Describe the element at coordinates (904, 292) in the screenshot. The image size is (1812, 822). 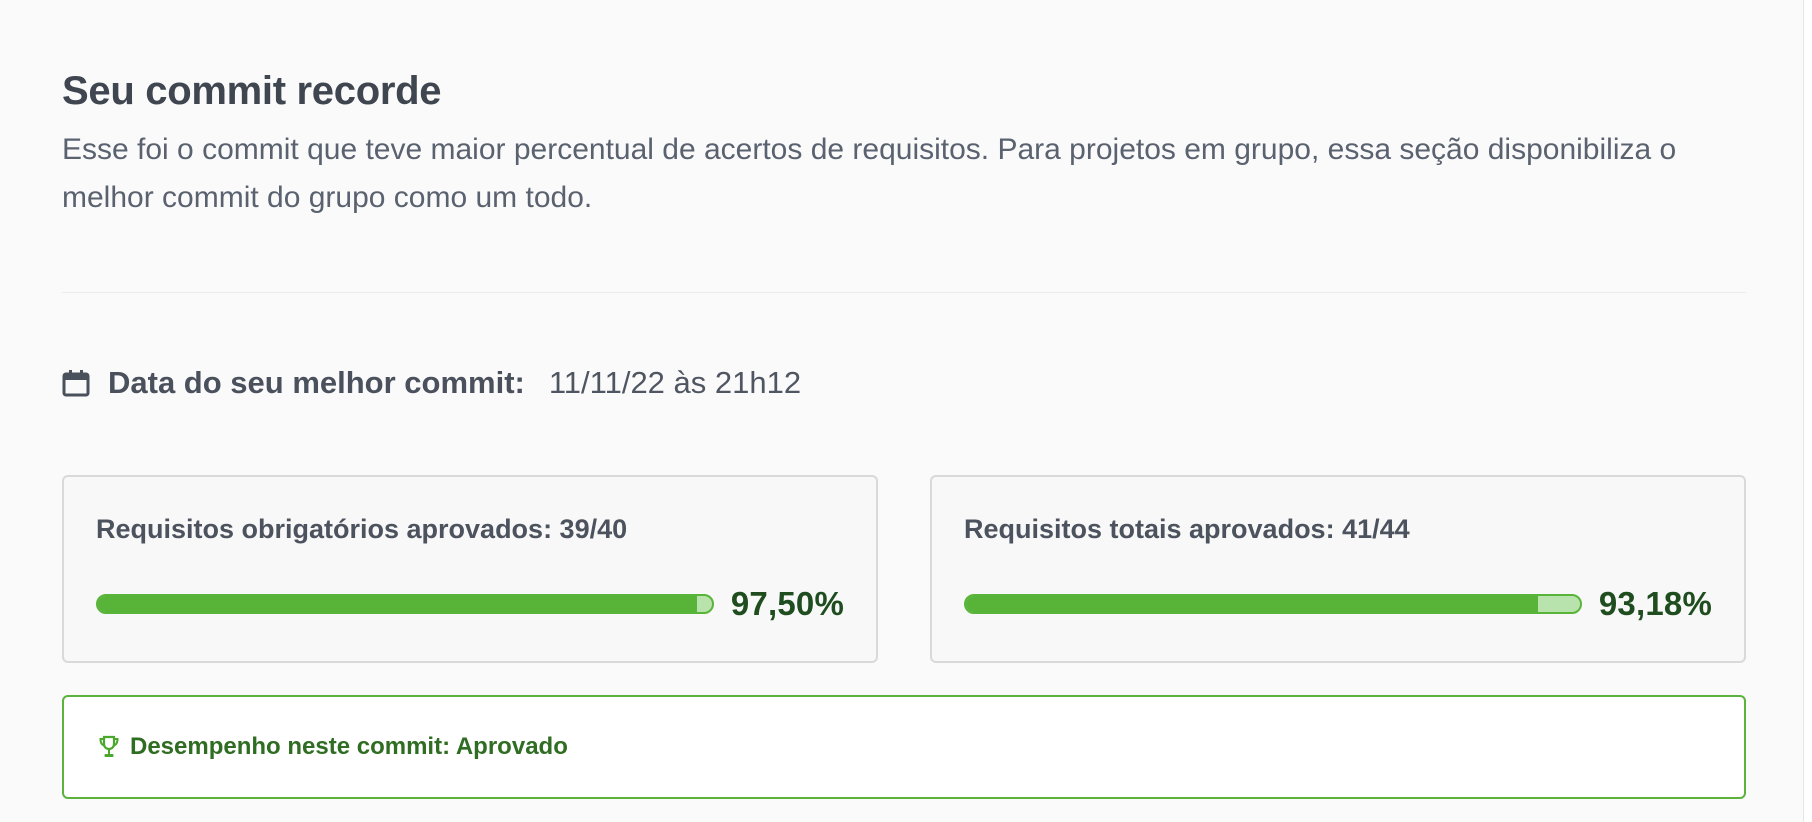
I see `divider` at that location.